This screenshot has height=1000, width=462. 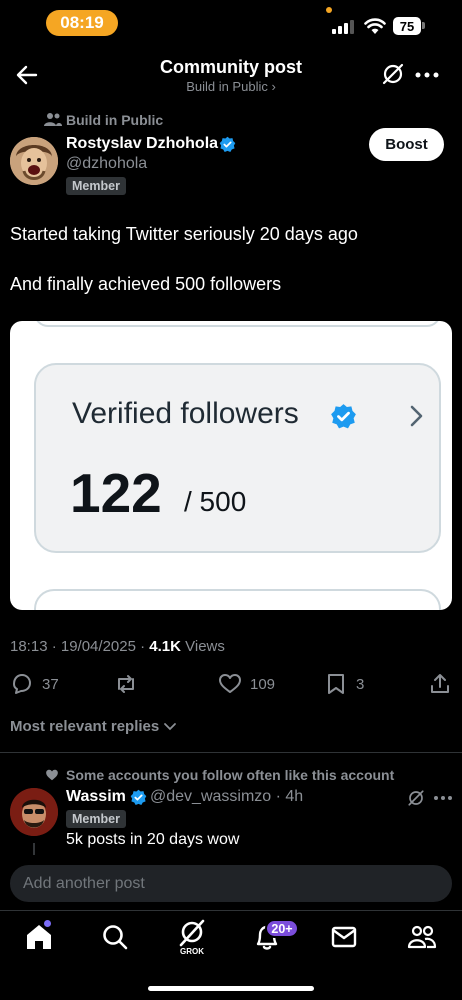 I want to click on author-name-text: Rostyslav Dzhohola, so click(x=142, y=143).